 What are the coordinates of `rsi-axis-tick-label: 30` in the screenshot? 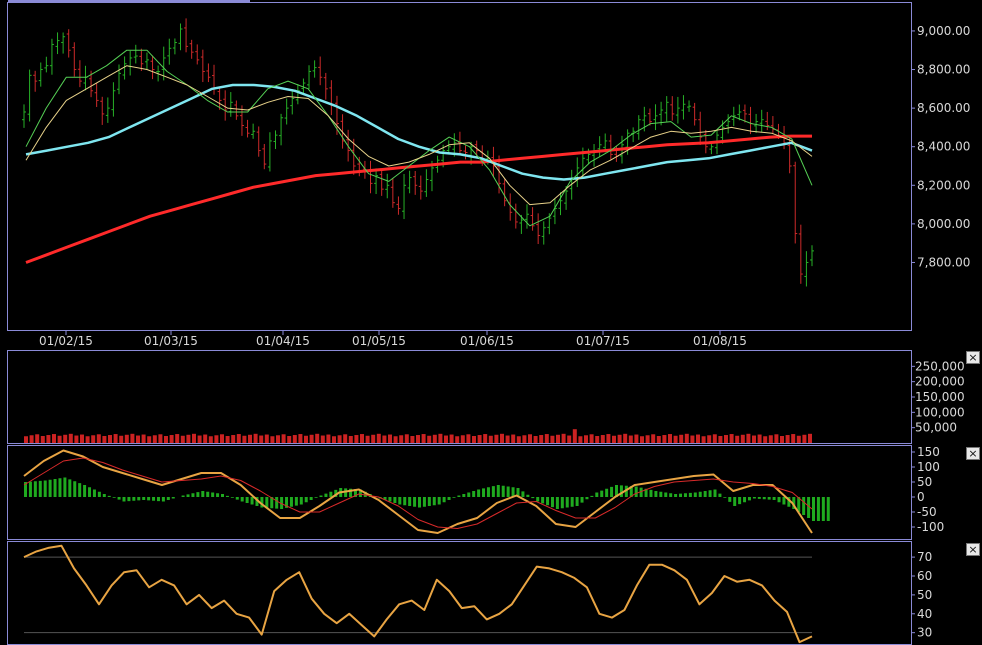 It's located at (924, 633).